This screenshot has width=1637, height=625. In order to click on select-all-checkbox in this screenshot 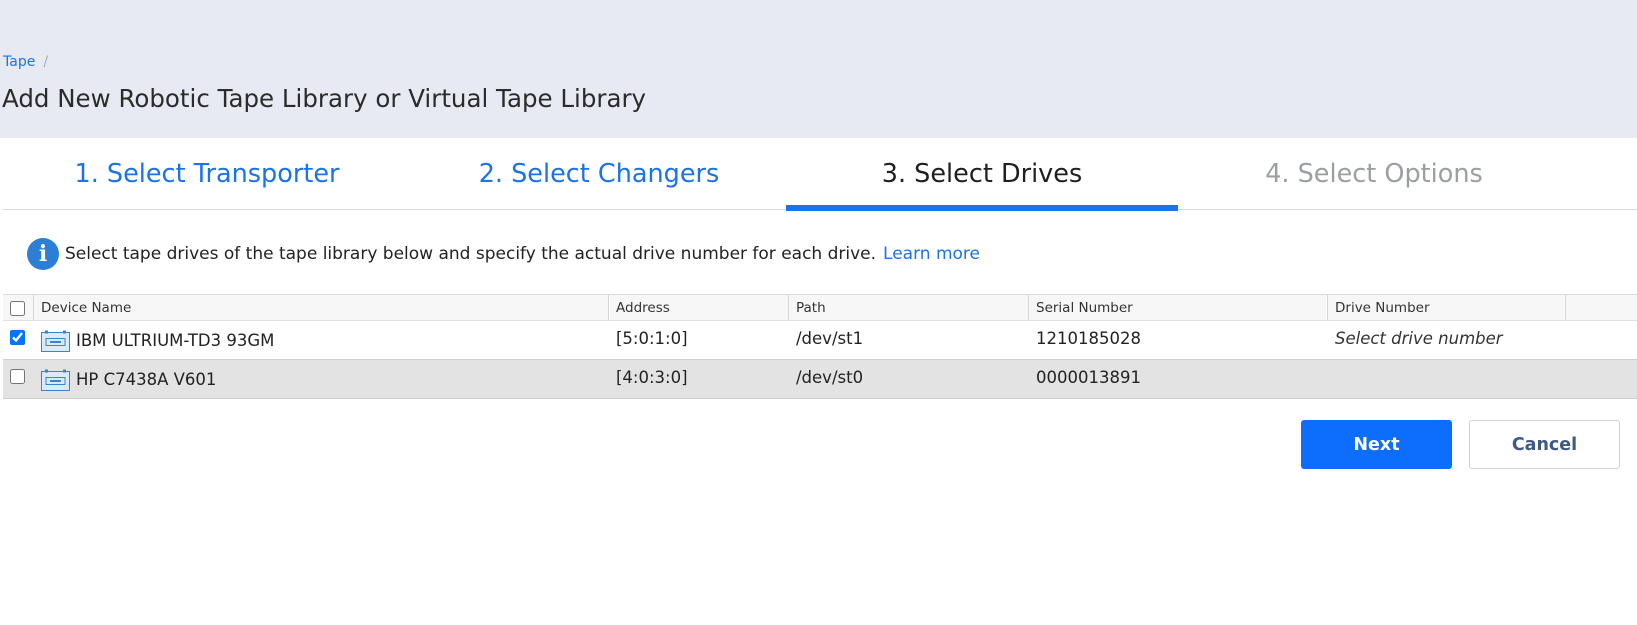, I will do `click(17, 308)`.